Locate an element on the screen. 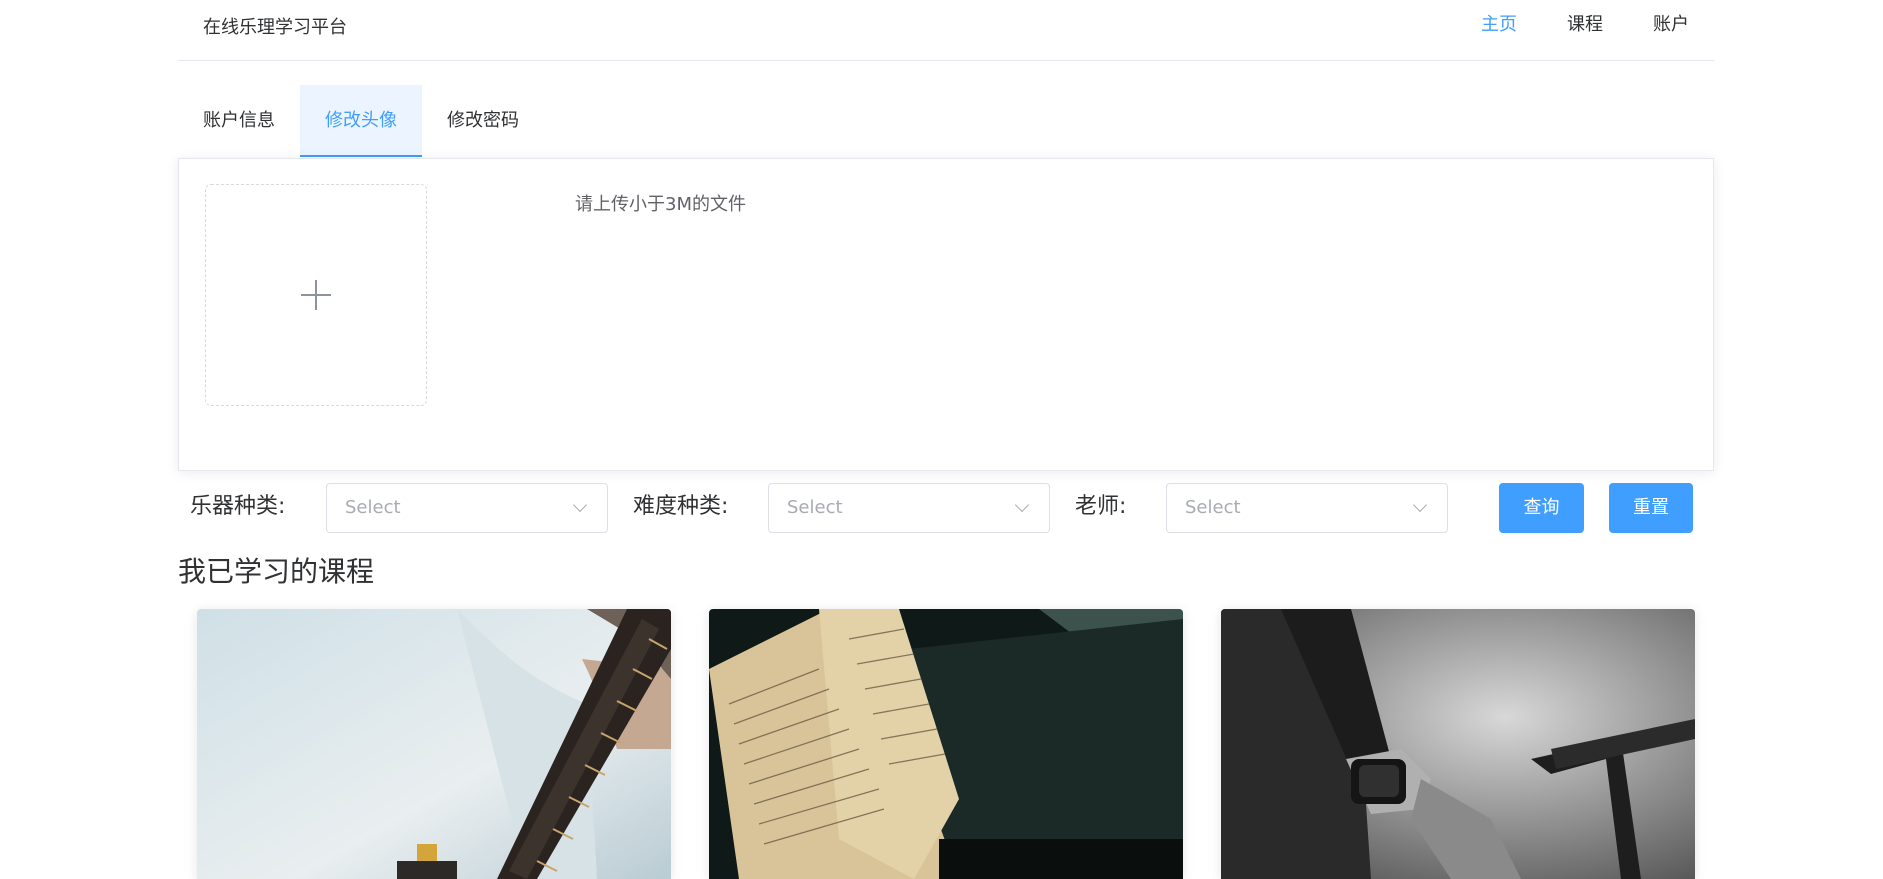 This screenshot has width=1883, height=879. tab-change-avatar: 修改头像 is located at coordinates (361, 121).